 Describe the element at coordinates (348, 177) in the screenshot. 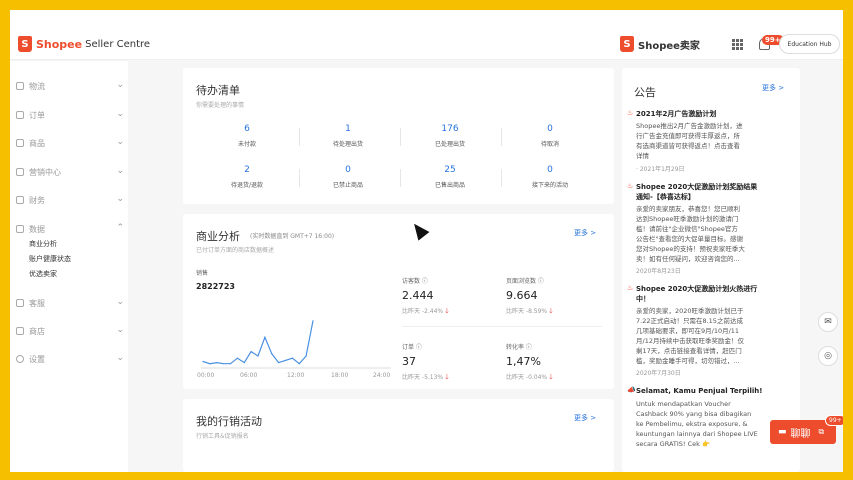

I see `todo-banned-products: 0 已禁止商品` at that location.